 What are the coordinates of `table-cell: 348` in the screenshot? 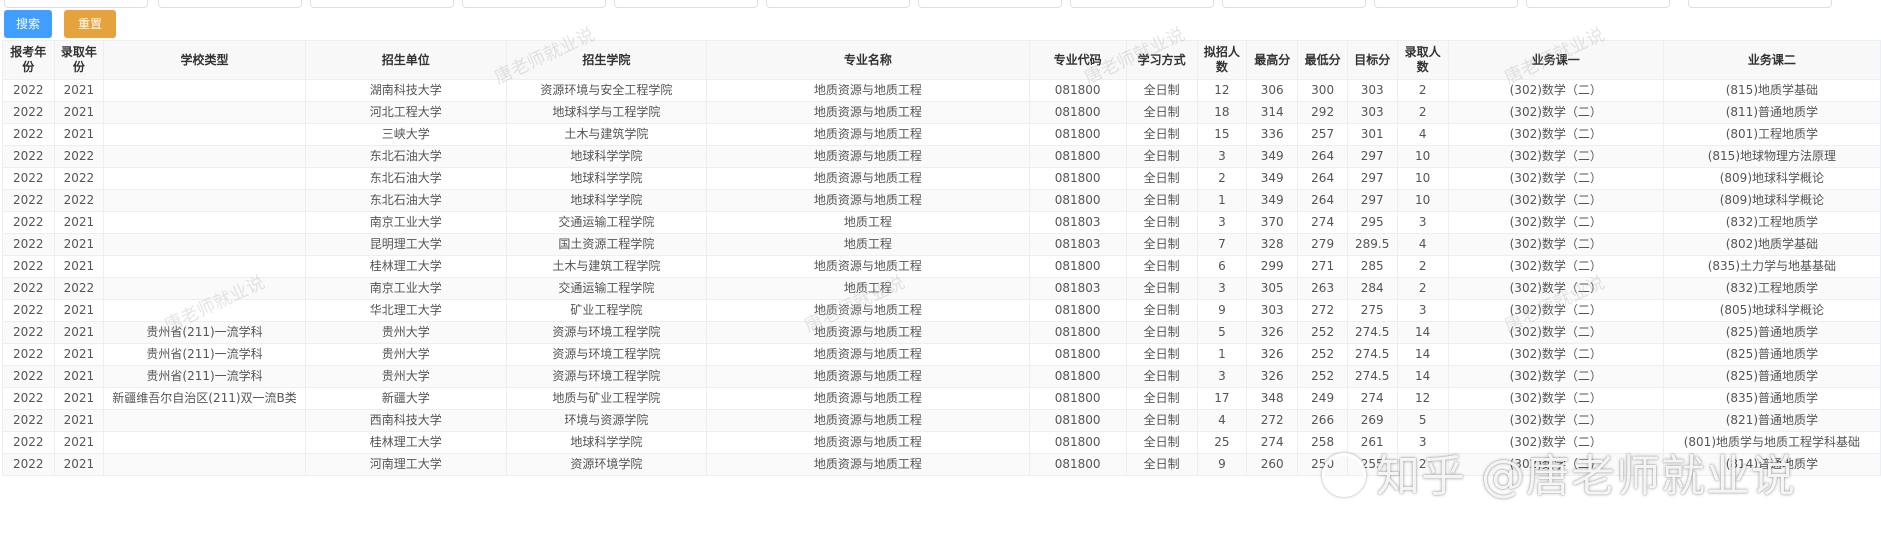 It's located at (1272, 398).